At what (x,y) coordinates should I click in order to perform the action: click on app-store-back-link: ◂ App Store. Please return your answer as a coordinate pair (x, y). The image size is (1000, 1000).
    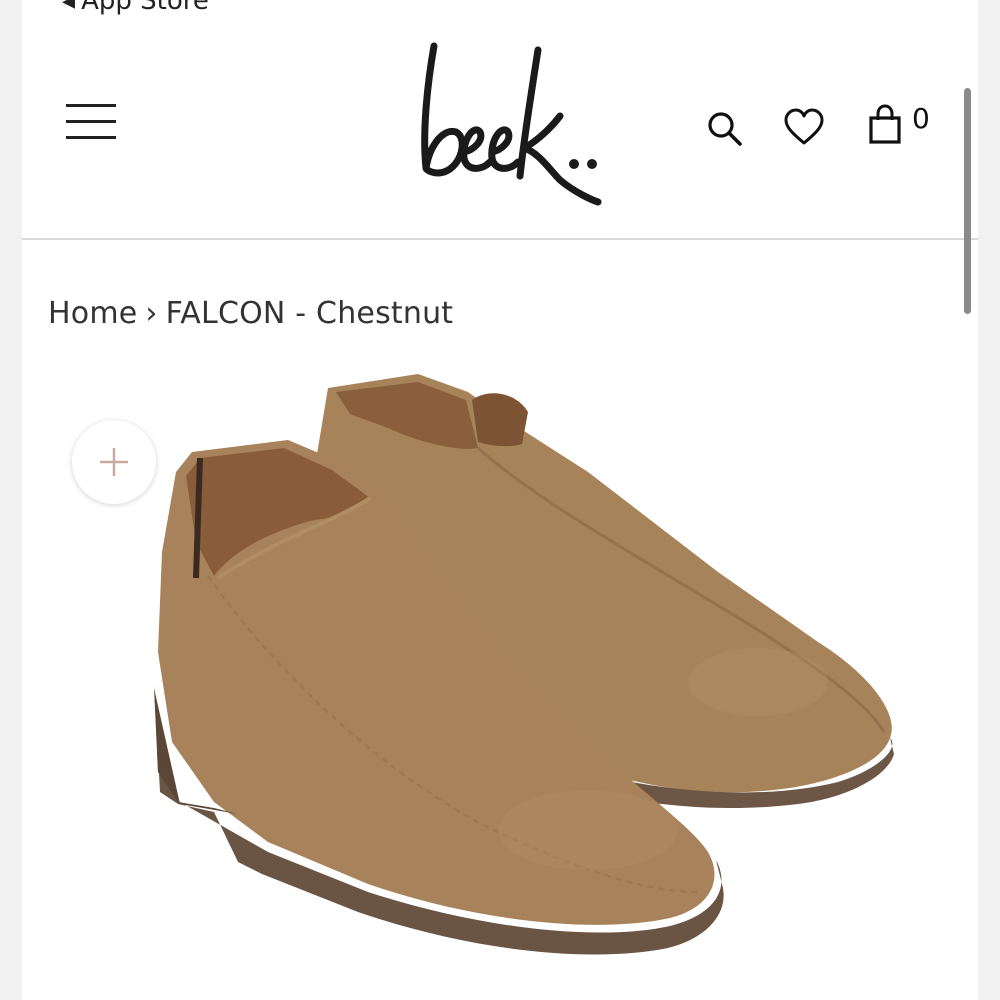
    Looking at the image, I should click on (135, 8).